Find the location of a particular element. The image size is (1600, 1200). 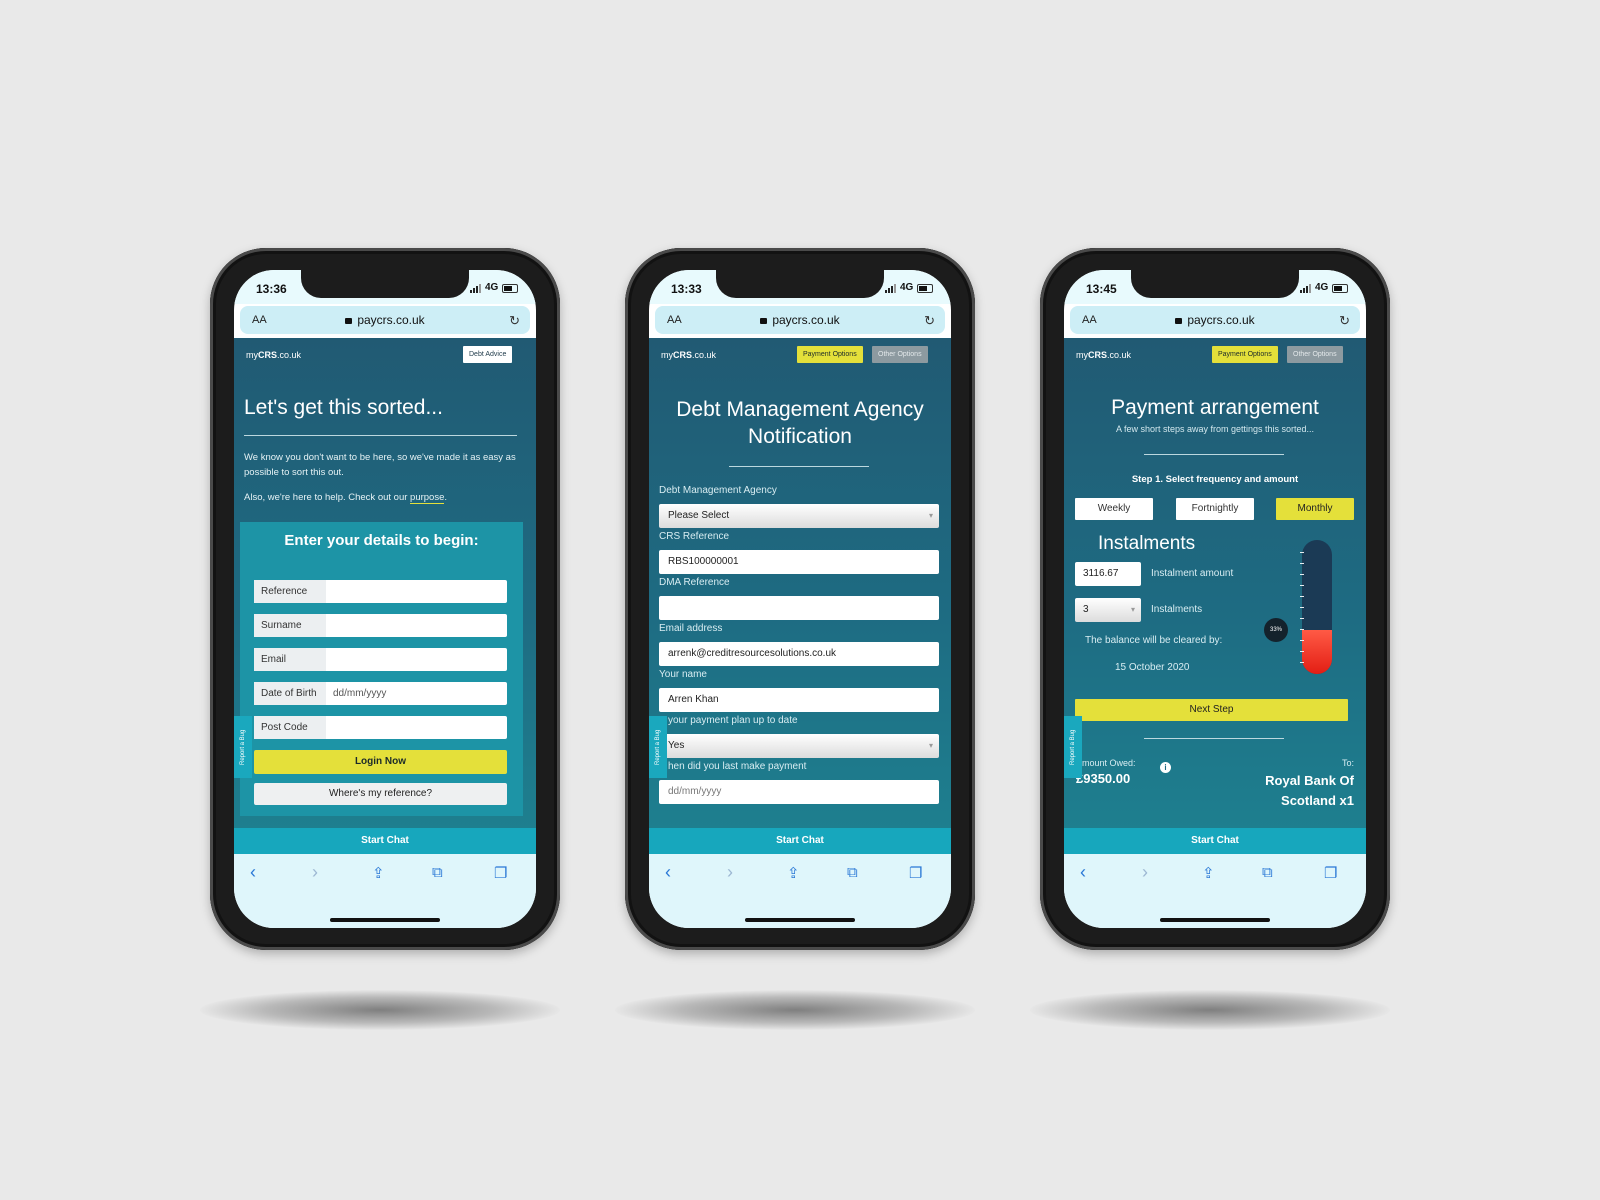

date-of-birth-field: Date of Birth dd/mm/yyyy is located at coordinates (380, 693).